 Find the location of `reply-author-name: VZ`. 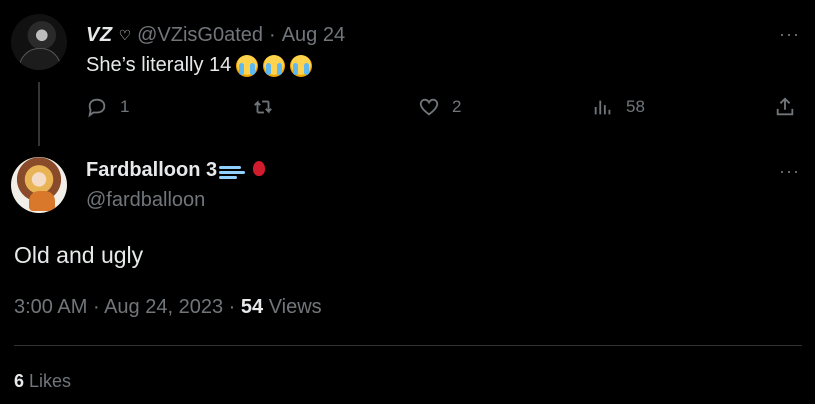

reply-author-name: VZ is located at coordinates (99, 35).